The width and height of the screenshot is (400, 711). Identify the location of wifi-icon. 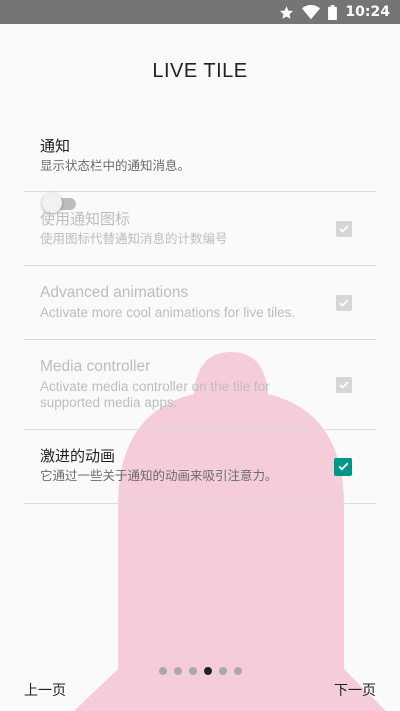
(311, 11).